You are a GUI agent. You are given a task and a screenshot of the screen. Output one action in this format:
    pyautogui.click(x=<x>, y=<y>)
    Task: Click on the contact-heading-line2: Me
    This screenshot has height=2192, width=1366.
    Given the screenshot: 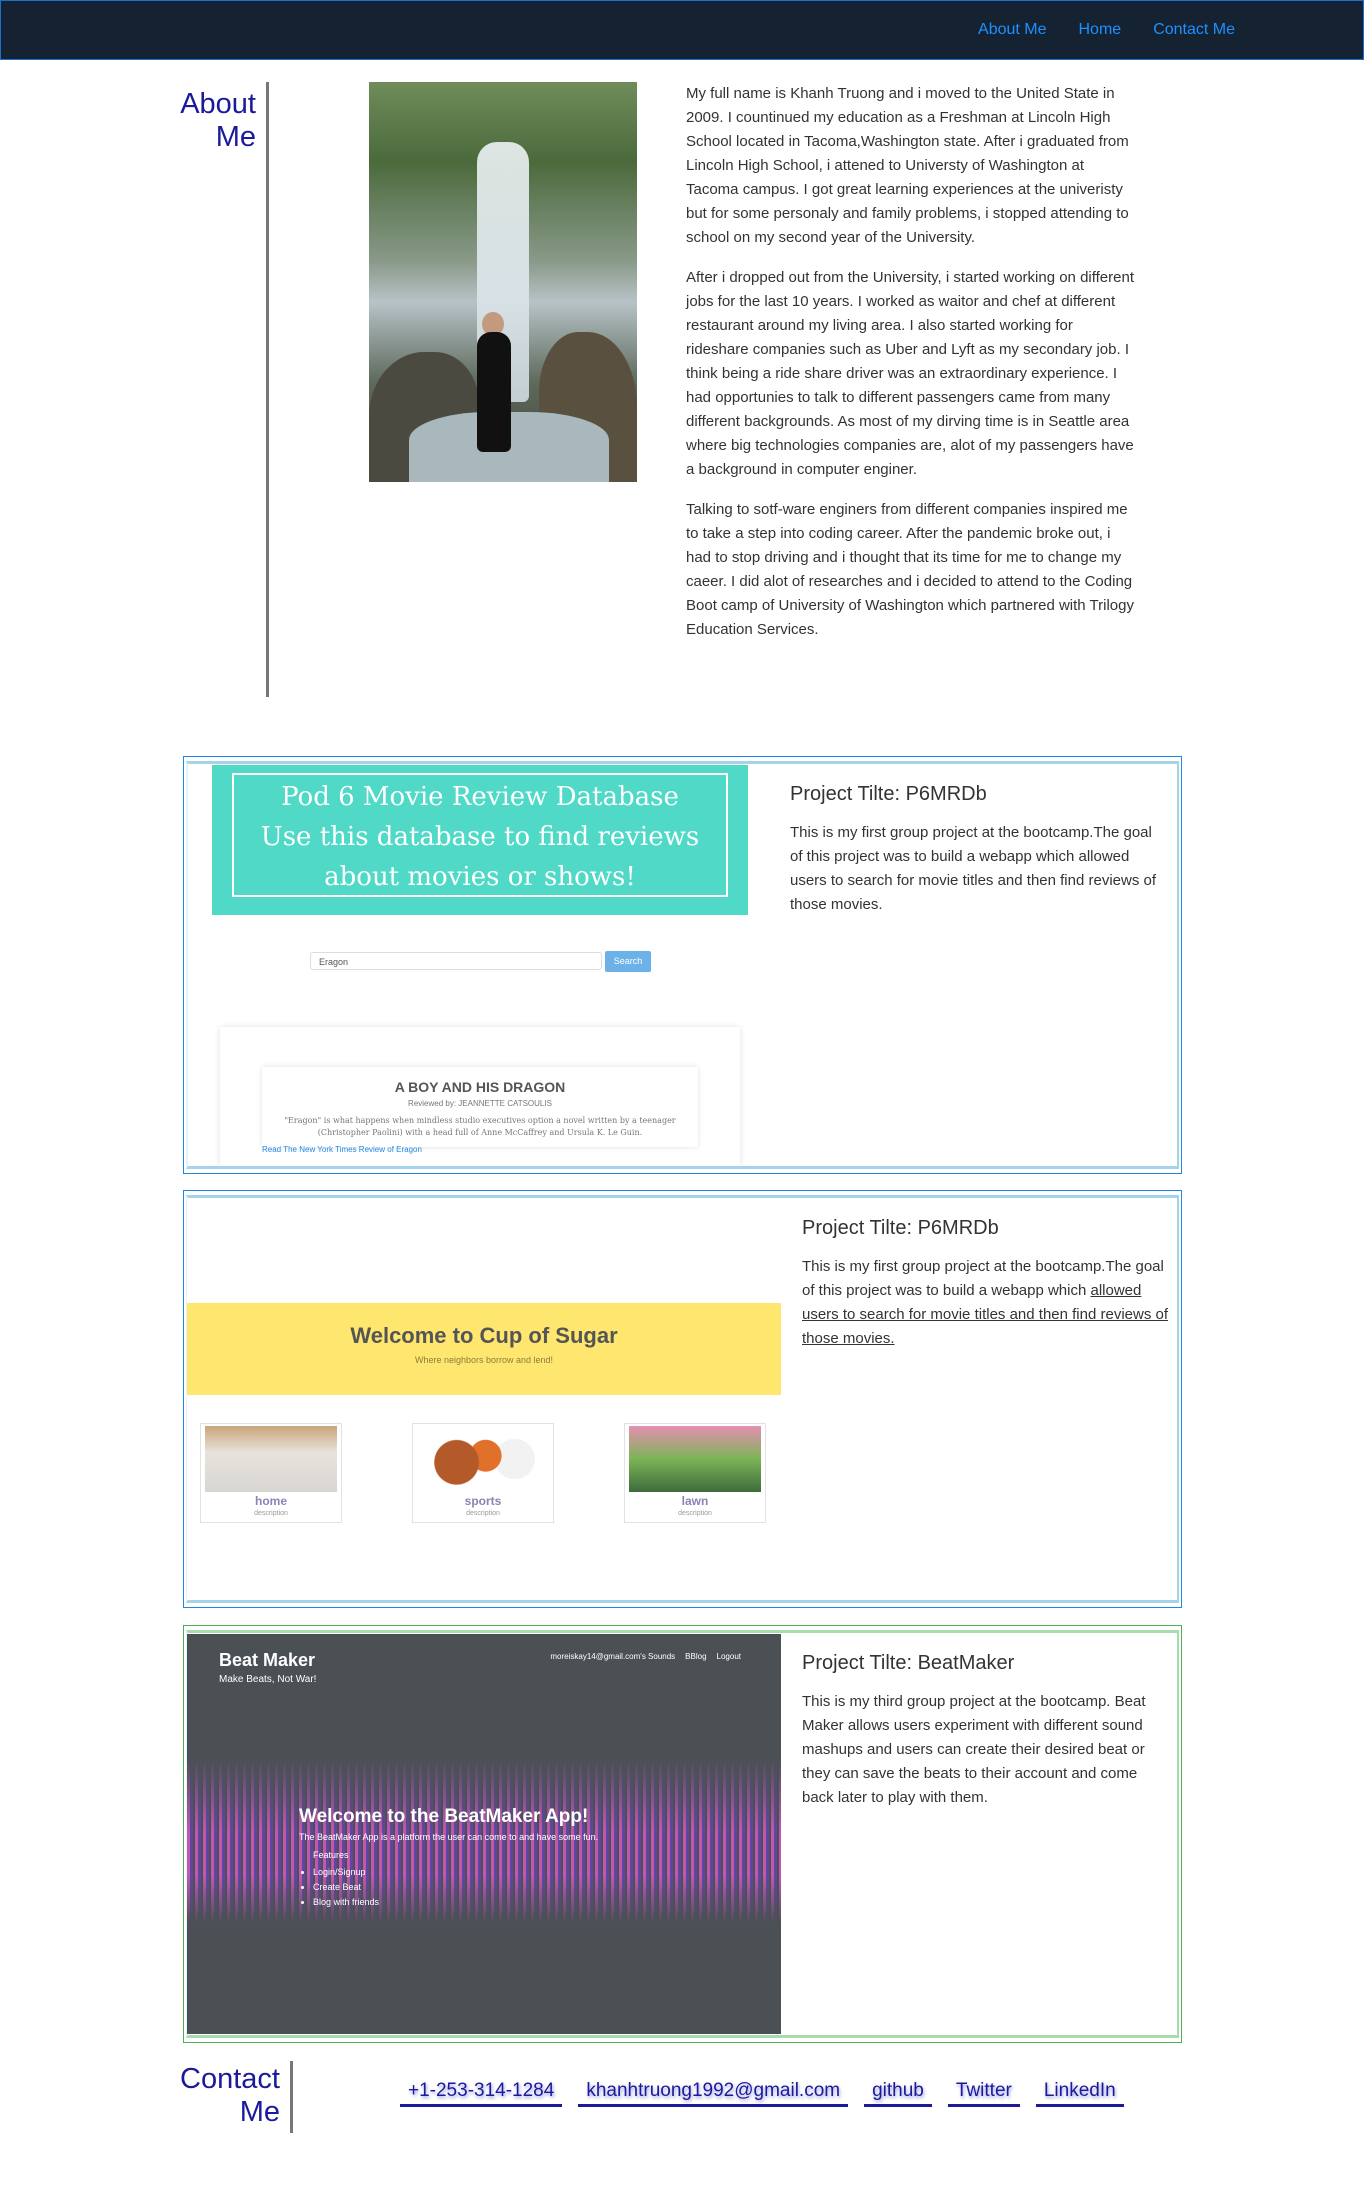 What is the action you would take?
    pyautogui.click(x=259, y=2112)
    